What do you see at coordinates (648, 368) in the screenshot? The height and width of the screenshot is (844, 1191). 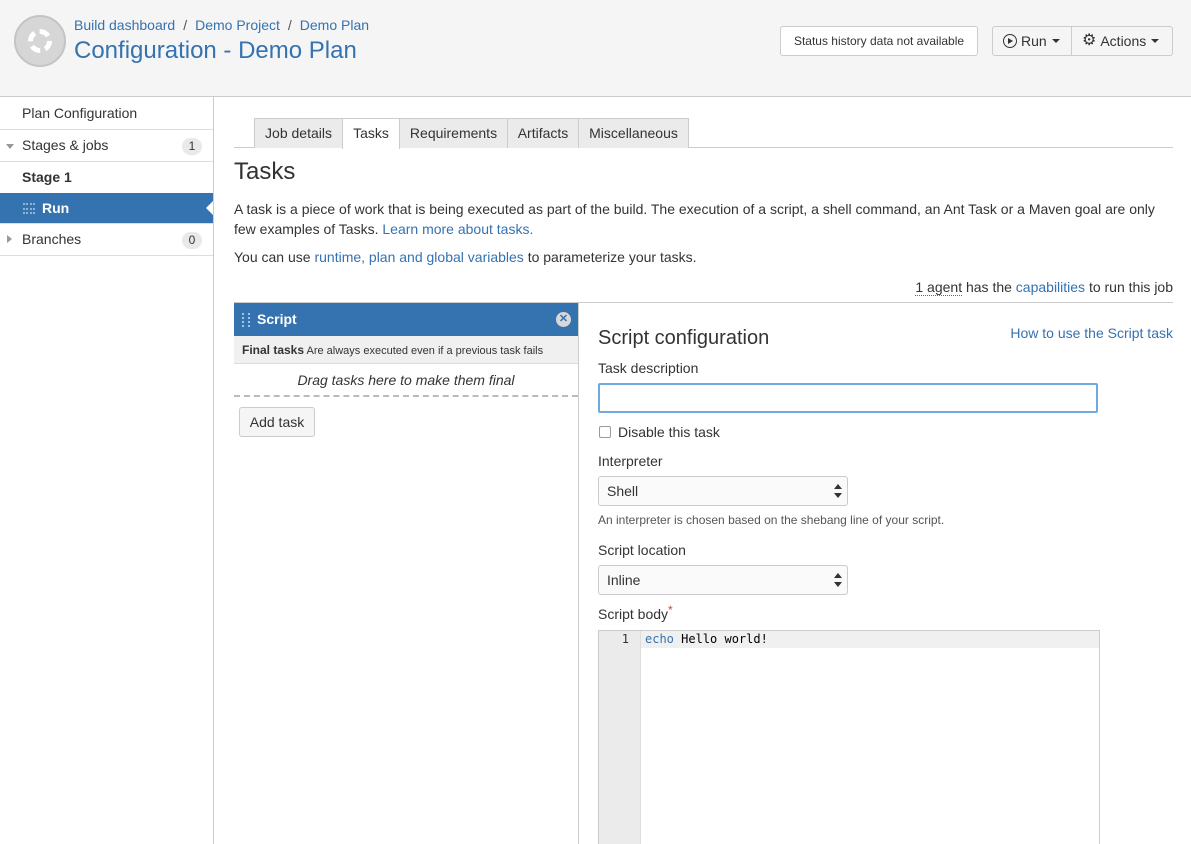 I see `task-description-label: Task description` at bounding box center [648, 368].